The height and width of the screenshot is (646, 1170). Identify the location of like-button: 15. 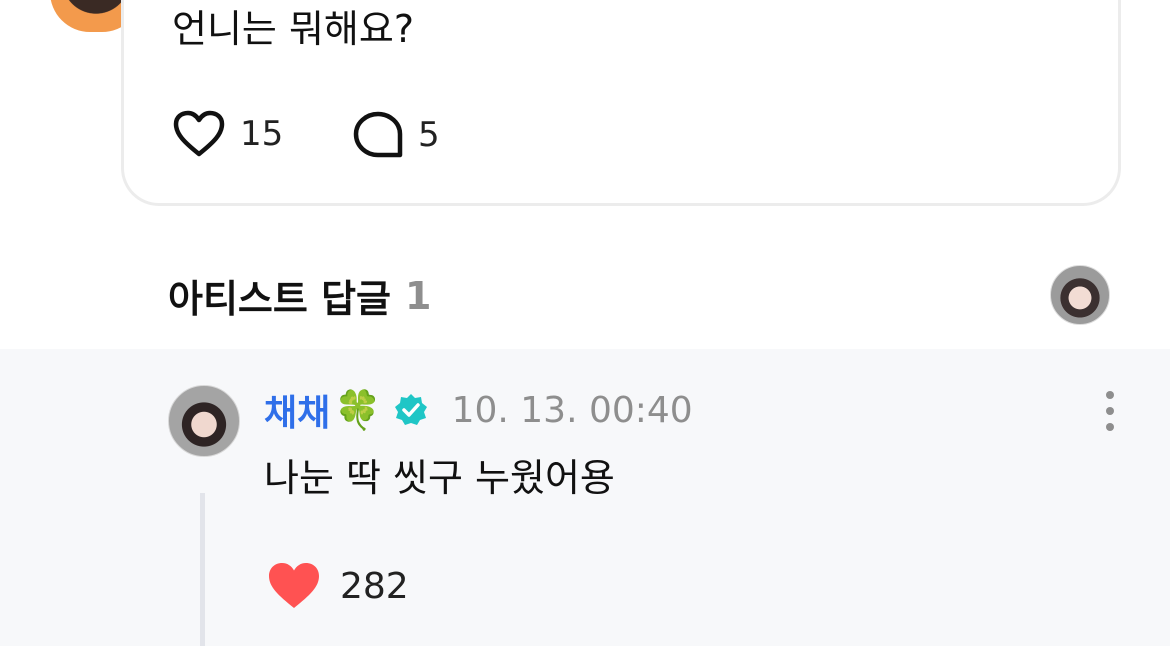
(227, 134).